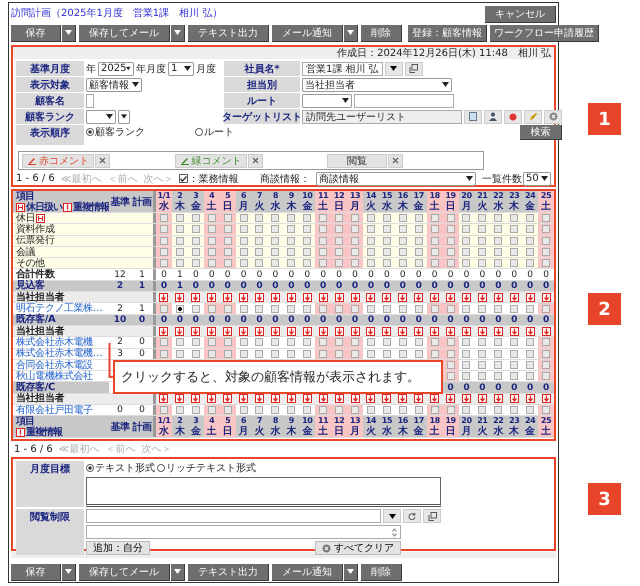 Image resolution: width=640 pixels, height=586 pixels. I want to click on select-field: 顧客情報, so click(114, 85).